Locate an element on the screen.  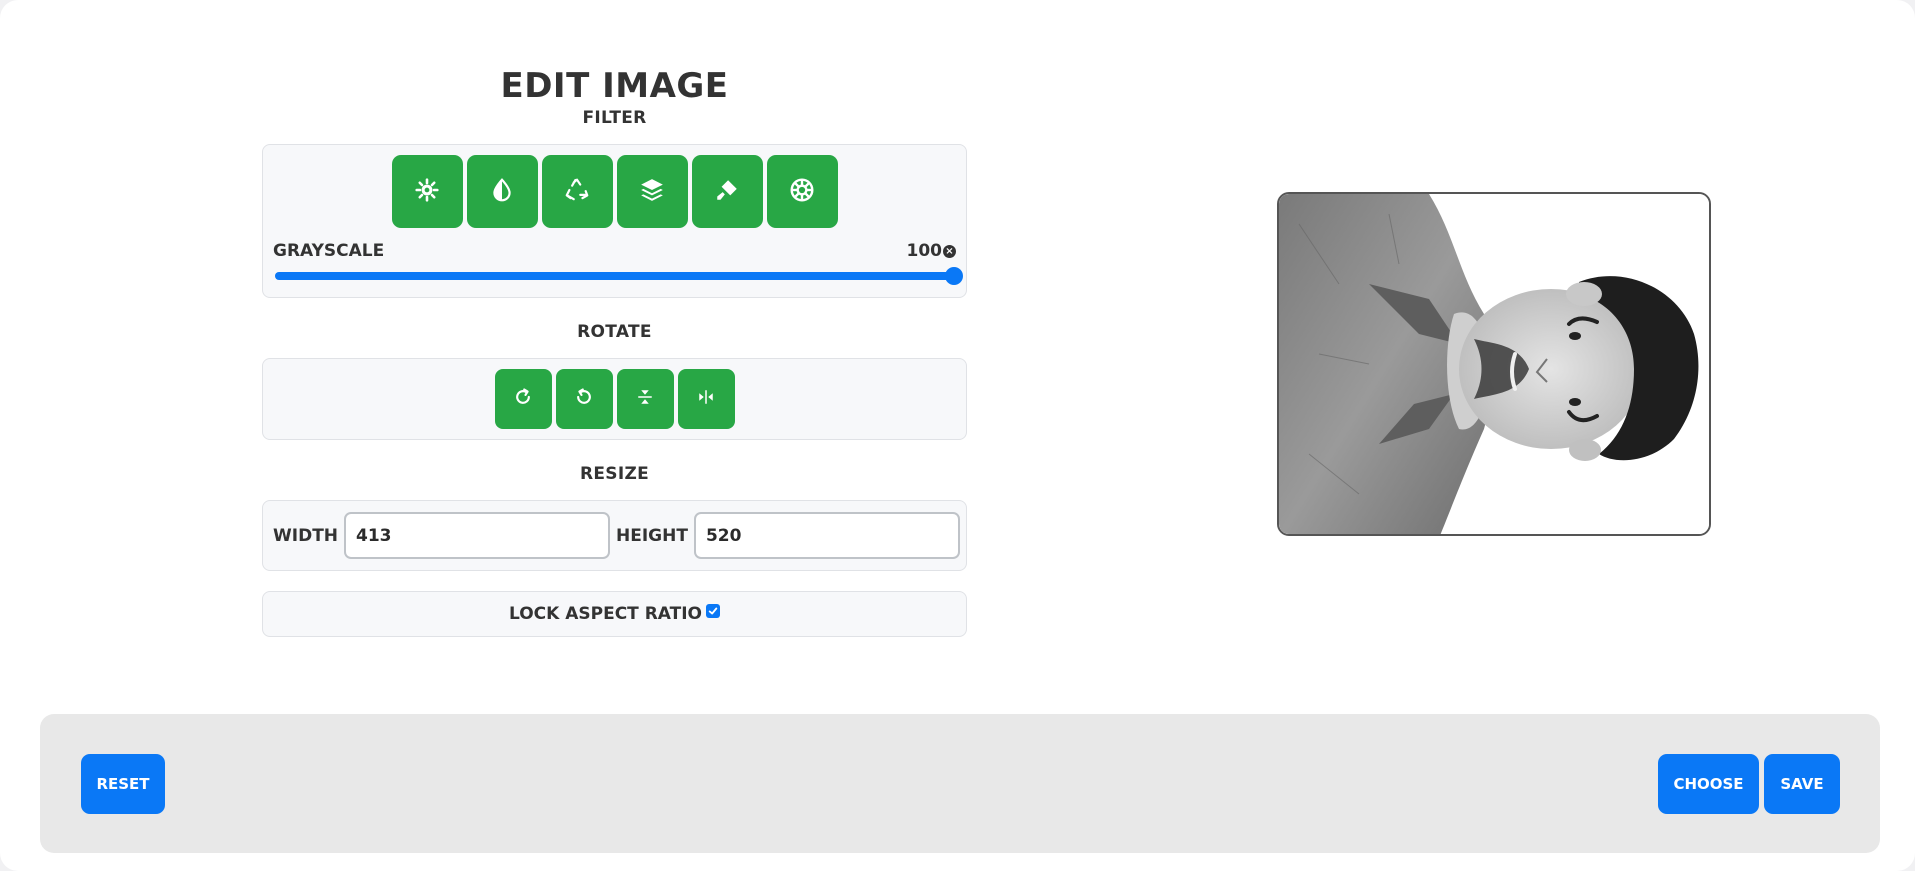
grayscale-slider-fill is located at coordinates (614, 276).